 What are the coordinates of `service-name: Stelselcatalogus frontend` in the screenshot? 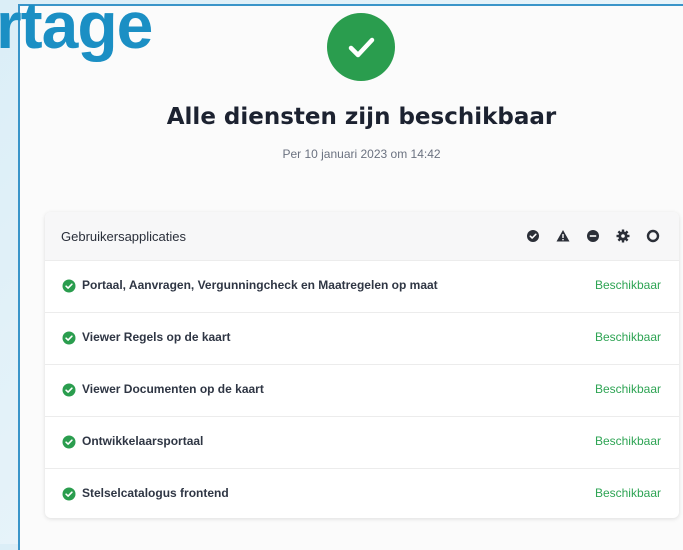 It's located at (155, 493).